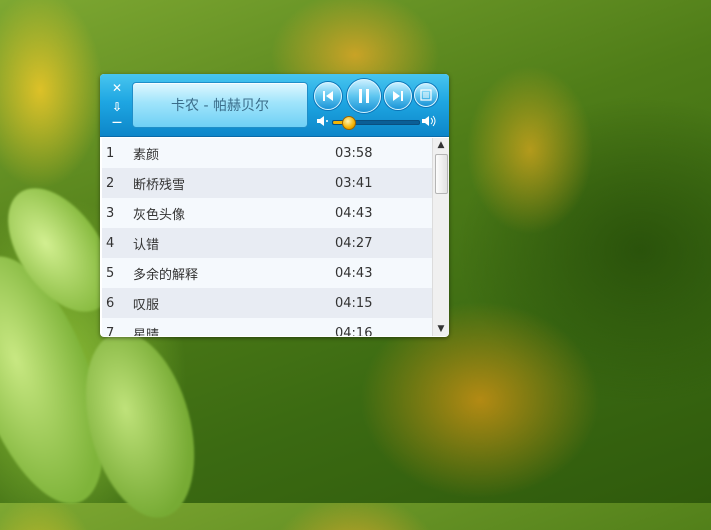 This screenshot has height=530, width=711. I want to click on now-playing-display: 卡农 - 帕赫贝尔, so click(220, 105).